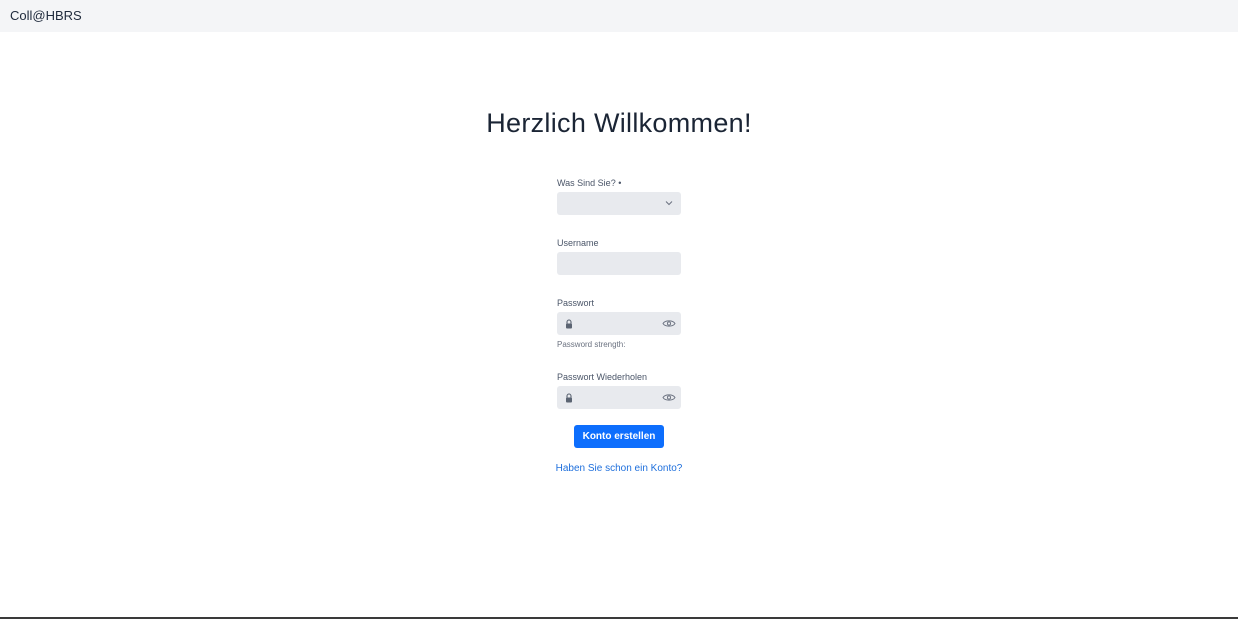  Describe the element at coordinates (602, 377) in the screenshot. I see `password-repeat-label: Passwort Wiederholen` at that location.